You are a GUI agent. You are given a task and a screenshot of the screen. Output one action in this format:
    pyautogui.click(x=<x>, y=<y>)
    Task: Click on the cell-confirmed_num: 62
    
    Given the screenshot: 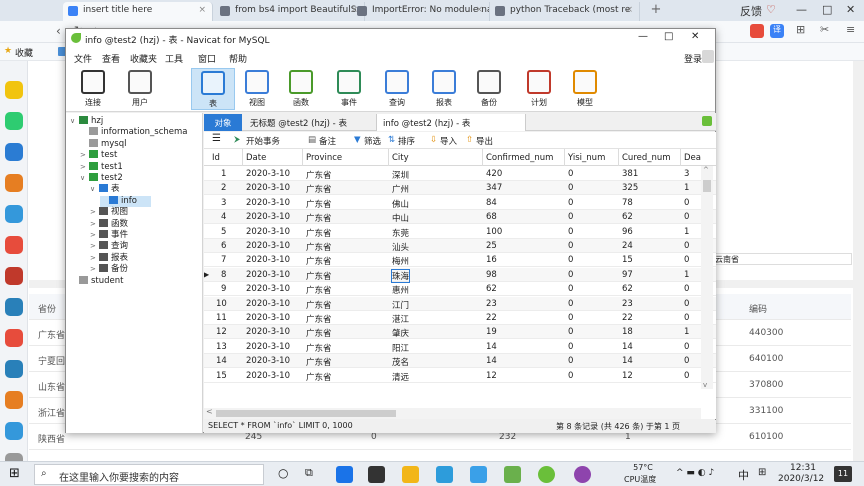 What is the action you would take?
    pyautogui.click(x=491, y=289)
    